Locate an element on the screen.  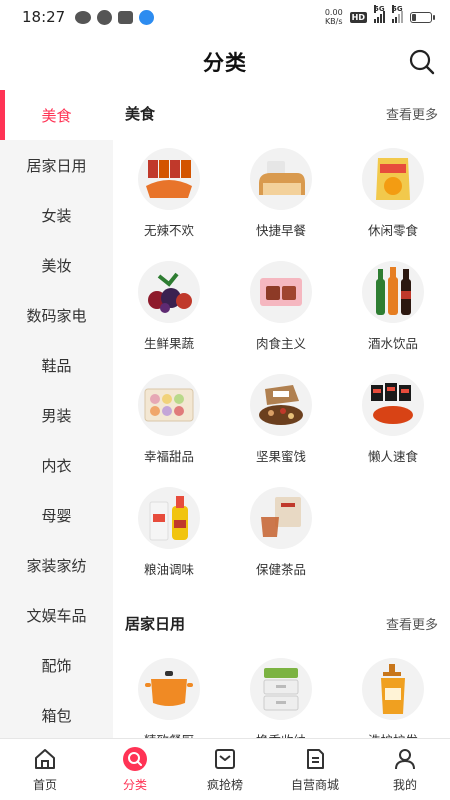
sidebar-item-label: 家装家纺 is located at coordinates (56, 565).